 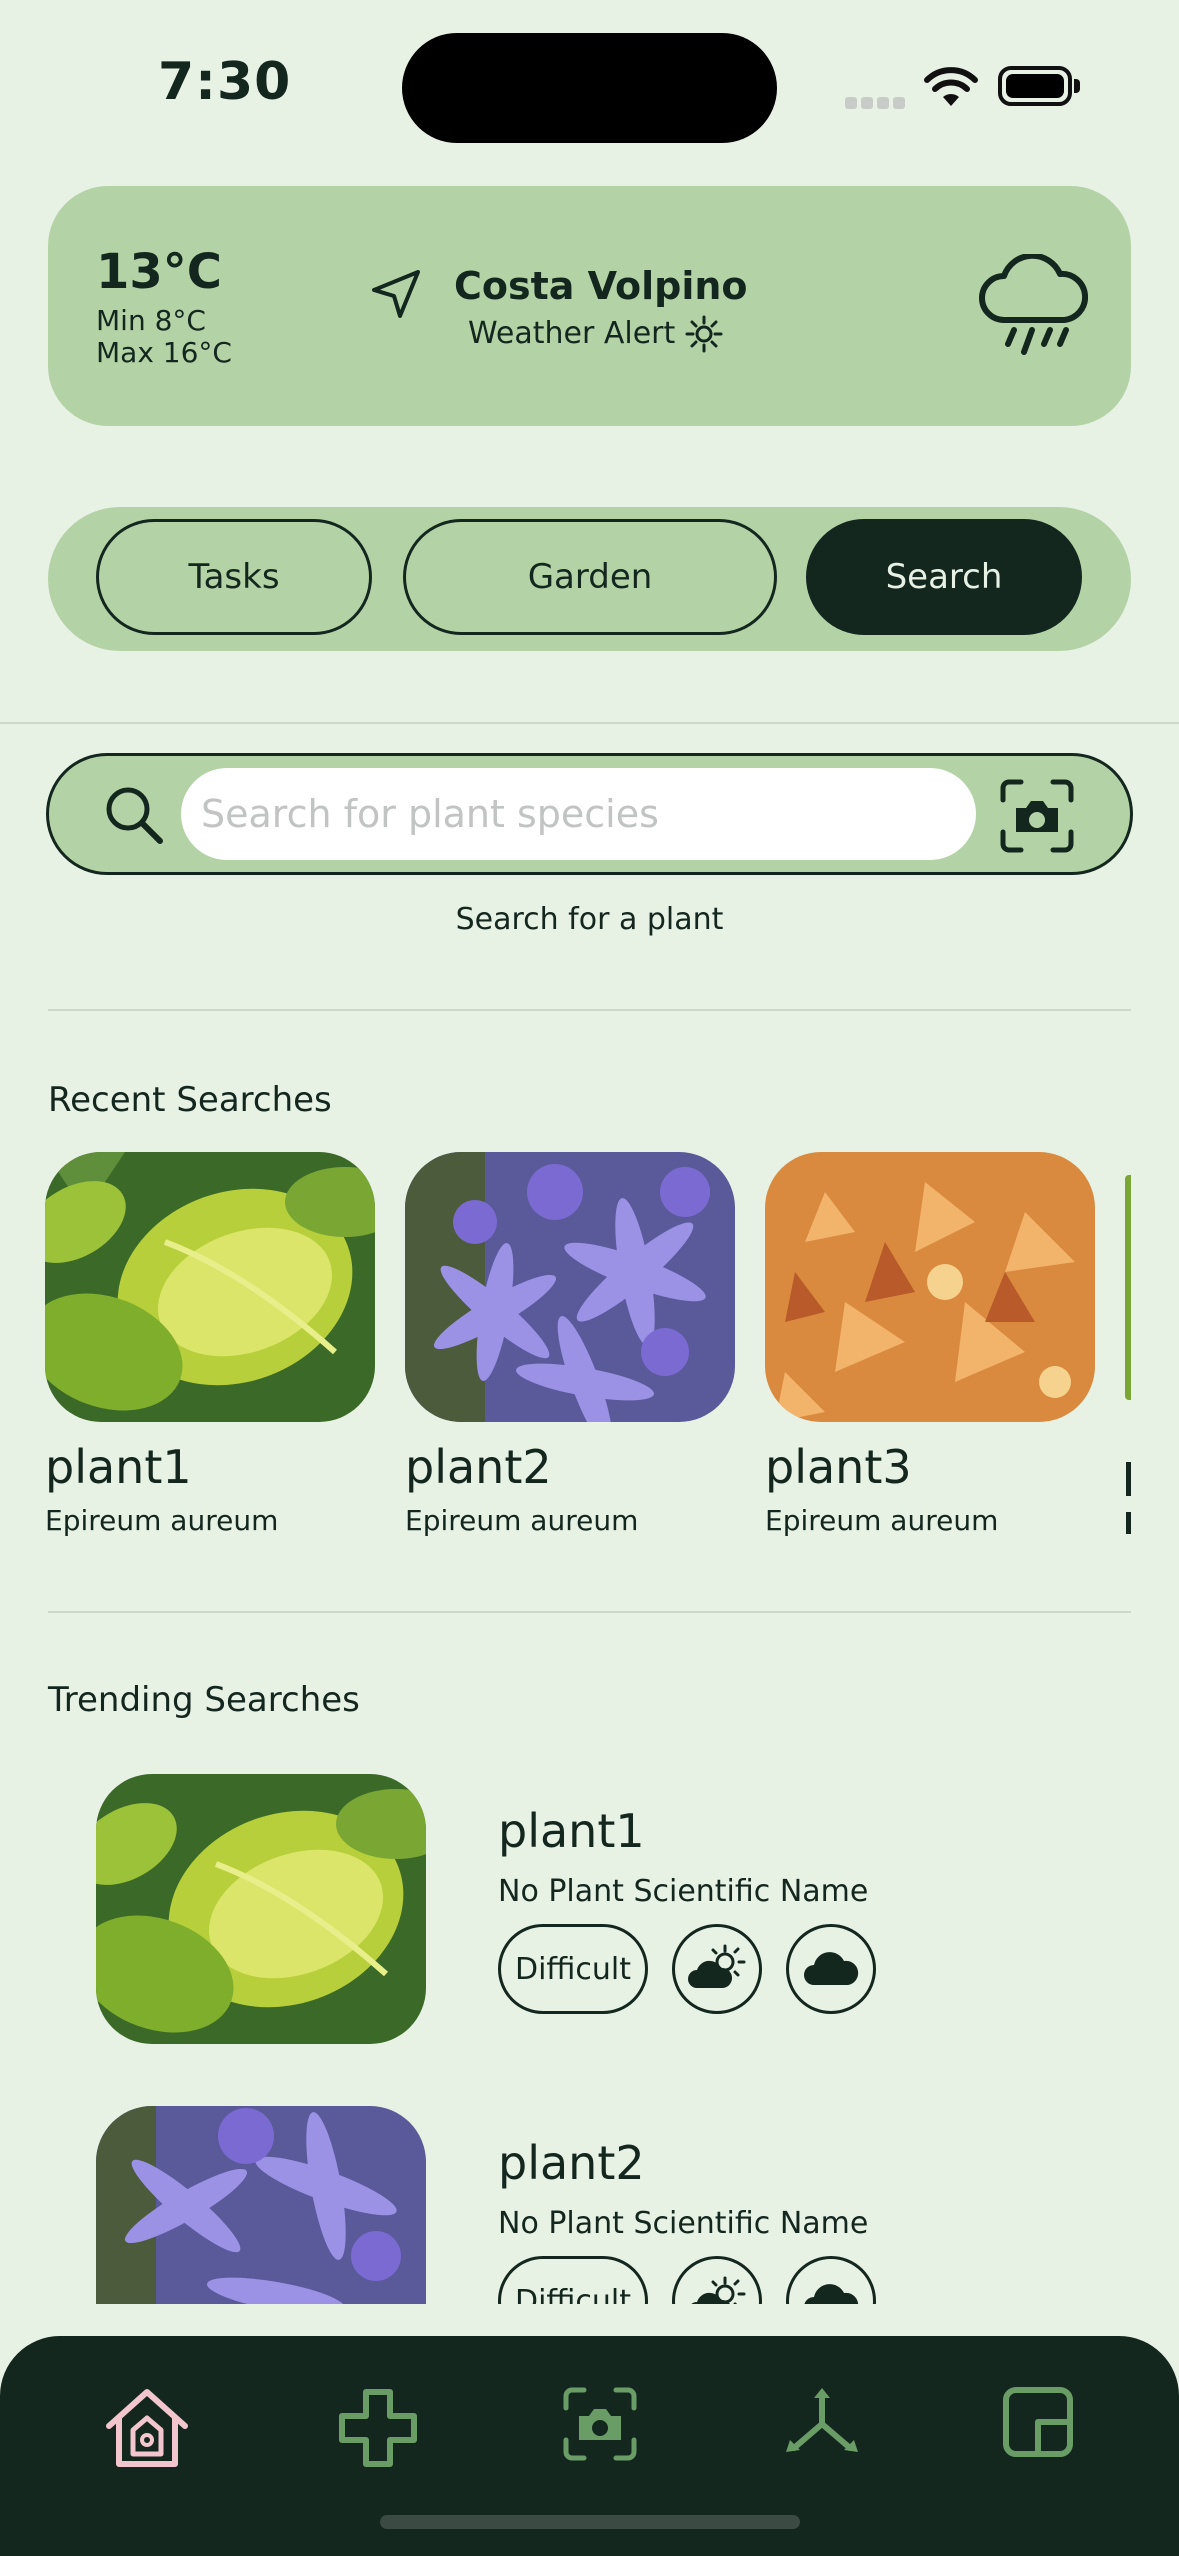 I want to click on recent-card-overflow, so click(x=1128, y=1287).